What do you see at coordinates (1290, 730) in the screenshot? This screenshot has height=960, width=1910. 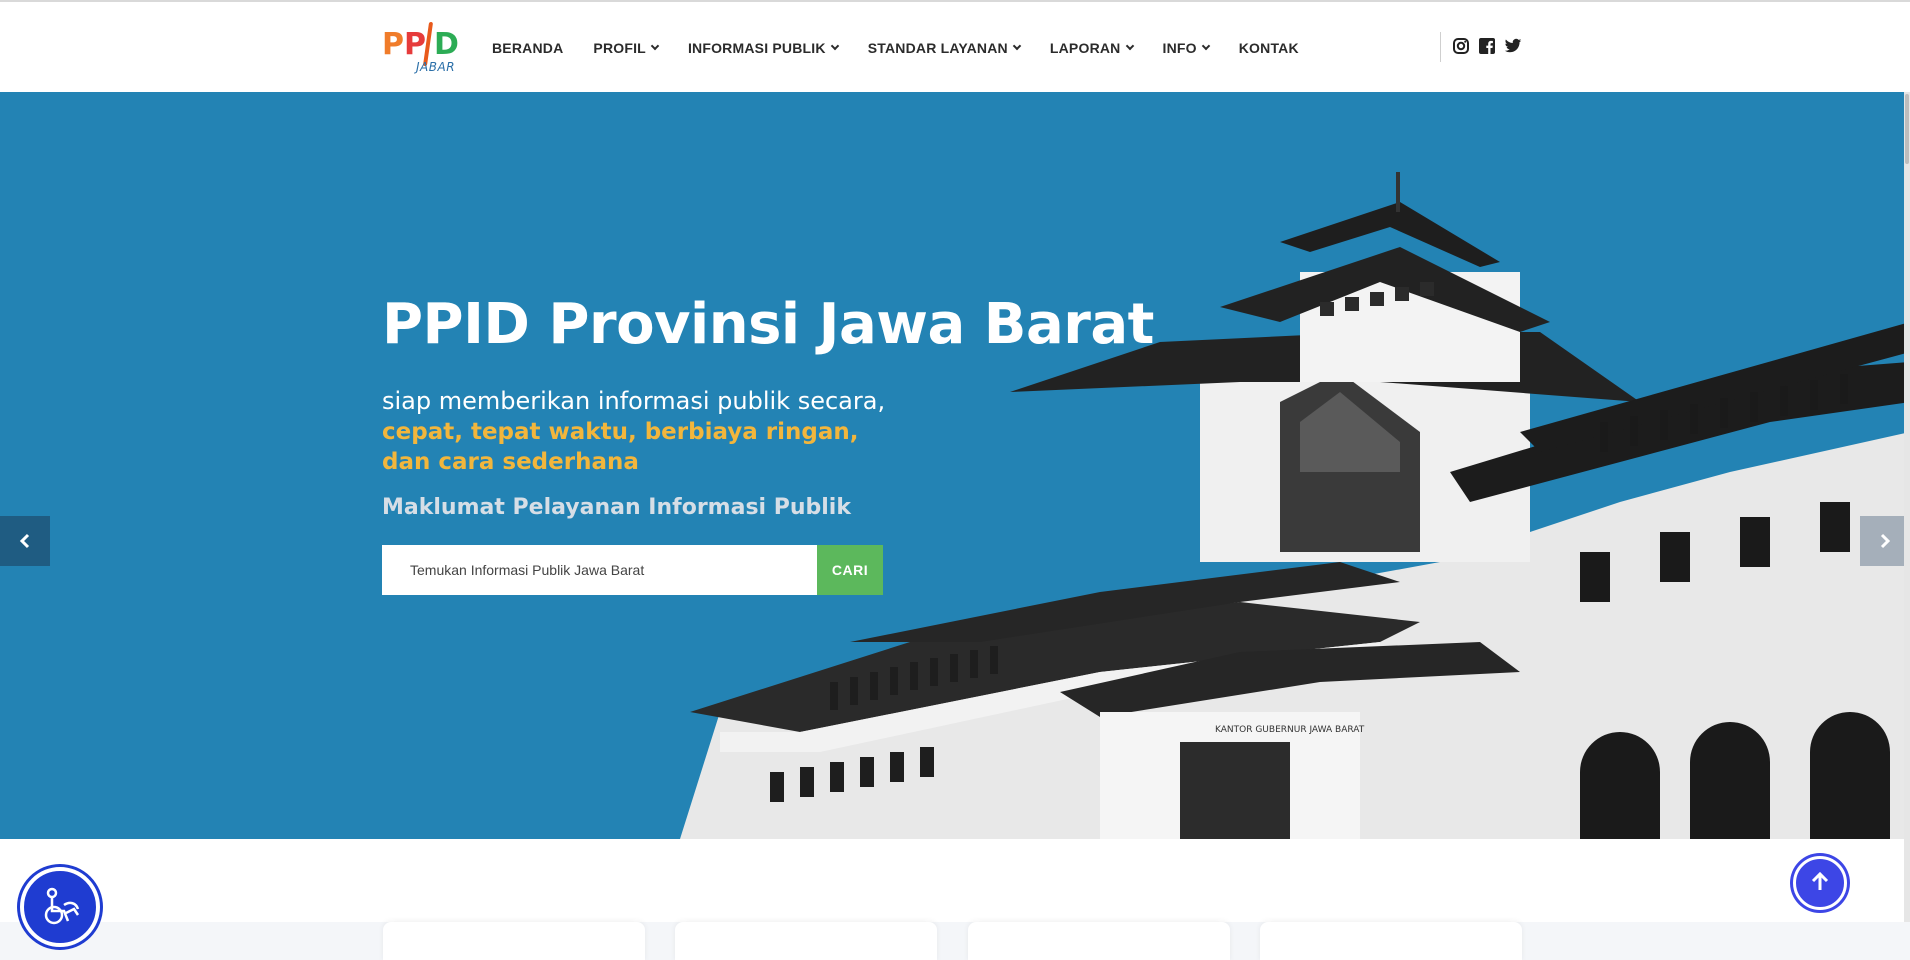 I see `building-sign: KANTOR GUBERNUR JAWA BARAT` at bounding box center [1290, 730].